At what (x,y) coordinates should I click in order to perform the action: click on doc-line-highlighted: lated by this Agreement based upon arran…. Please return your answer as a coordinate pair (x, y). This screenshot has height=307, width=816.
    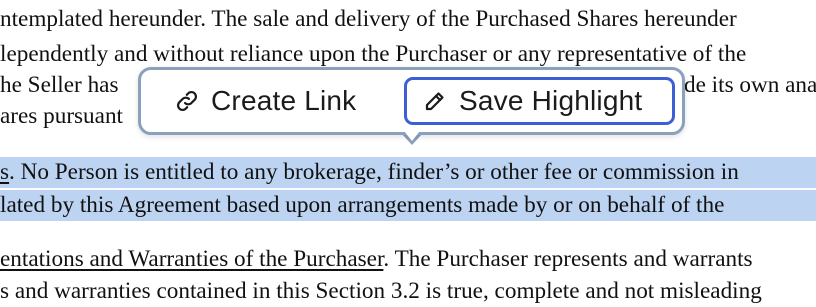
    Looking at the image, I should click on (408, 205).